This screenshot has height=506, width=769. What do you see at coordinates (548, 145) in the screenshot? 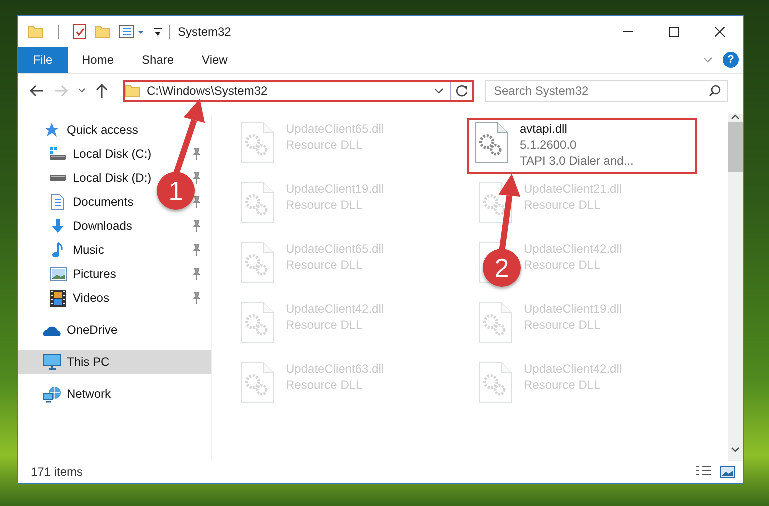
I see `file-detail: 5.1.2600.0` at bounding box center [548, 145].